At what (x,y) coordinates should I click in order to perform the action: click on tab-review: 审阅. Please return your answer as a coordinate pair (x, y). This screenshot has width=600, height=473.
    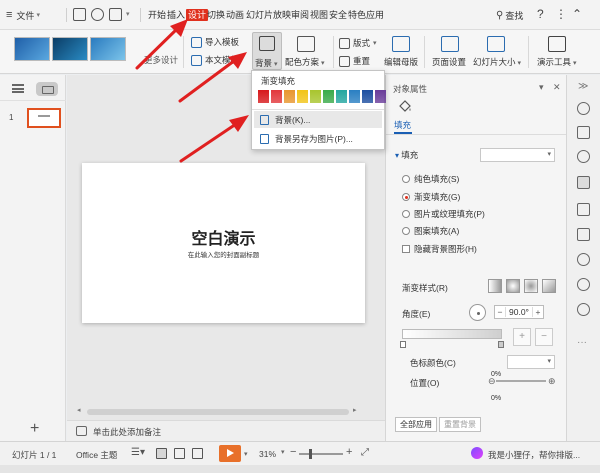
    Looking at the image, I should click on (300, 15).